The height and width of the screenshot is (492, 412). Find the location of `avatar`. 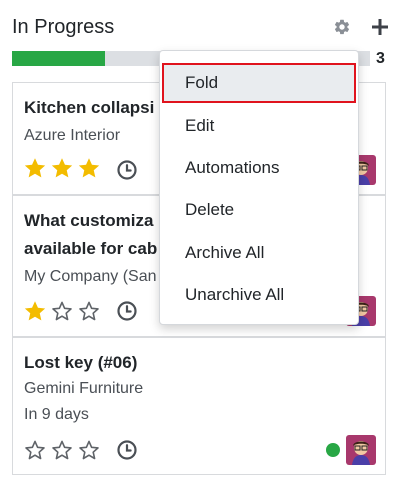

avatar is located at coordinates (361, 450).